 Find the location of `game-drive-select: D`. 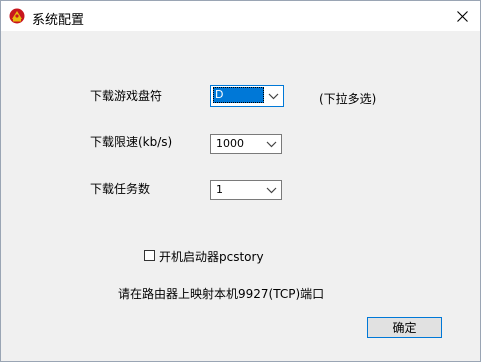

game-drive-select: D is located at coordinates (247, 96).